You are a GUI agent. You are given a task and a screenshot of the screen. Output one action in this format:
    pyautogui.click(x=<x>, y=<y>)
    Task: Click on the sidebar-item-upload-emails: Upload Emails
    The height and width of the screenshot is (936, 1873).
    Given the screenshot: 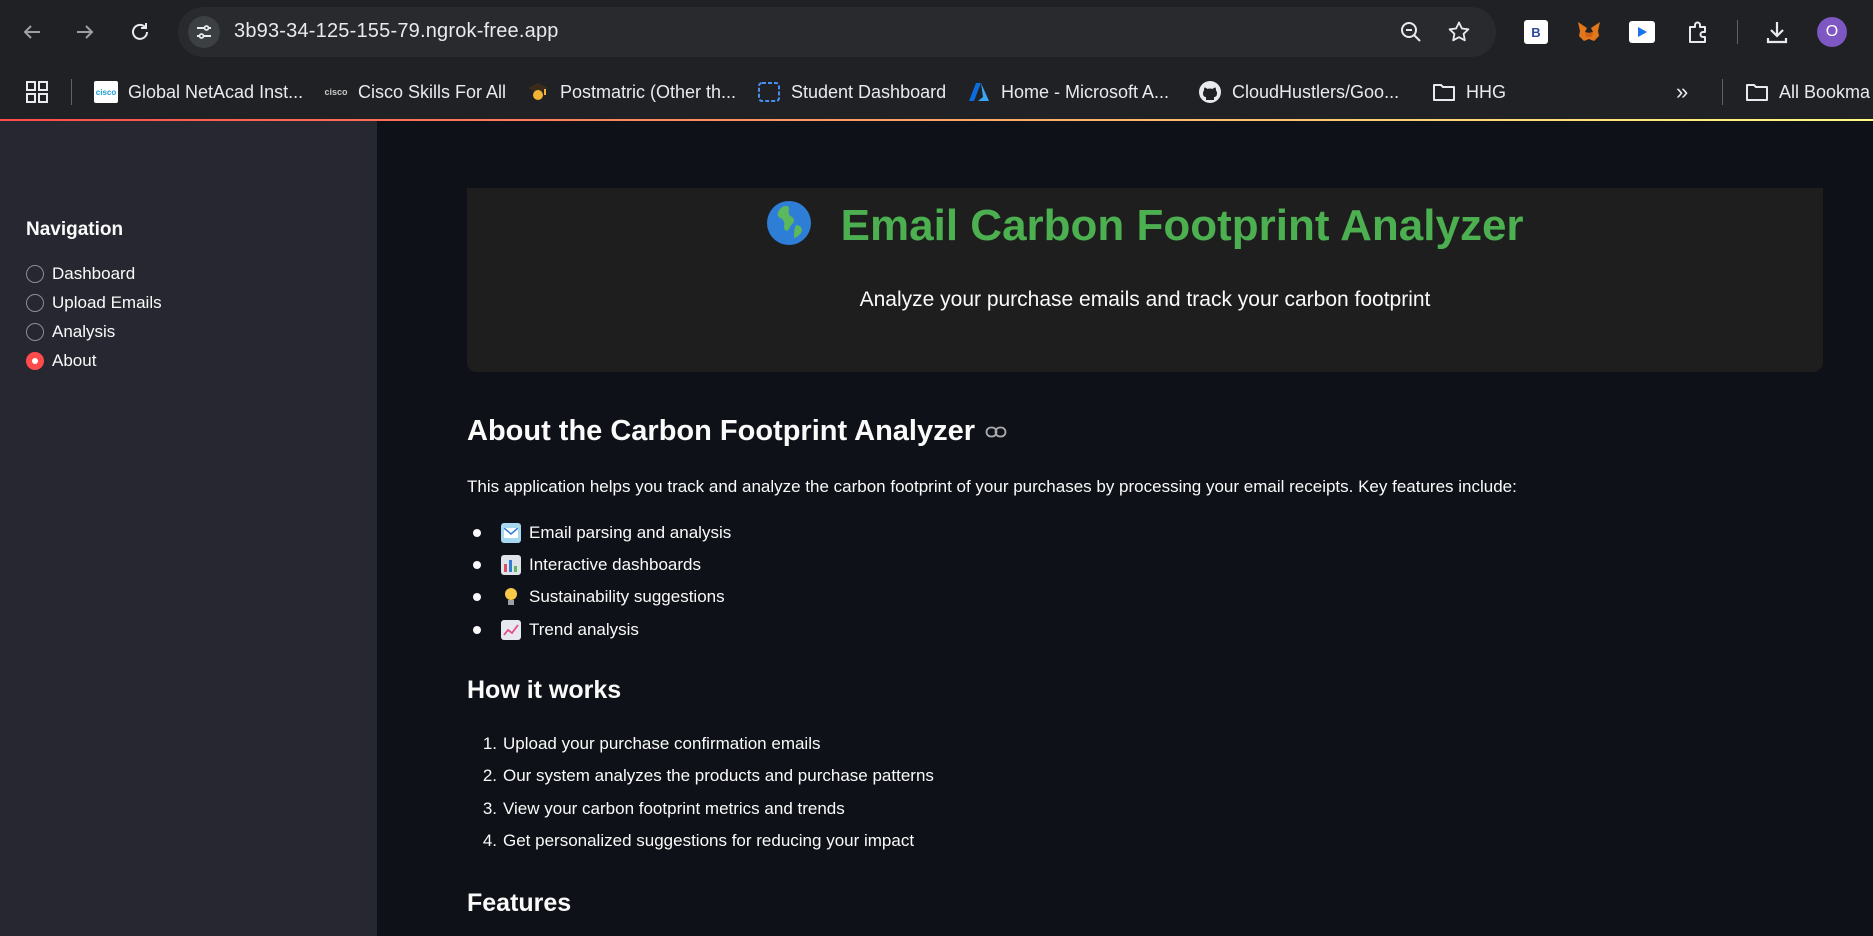 What is the action you would take?
    pyautogui.click(x=94, y=303)
    